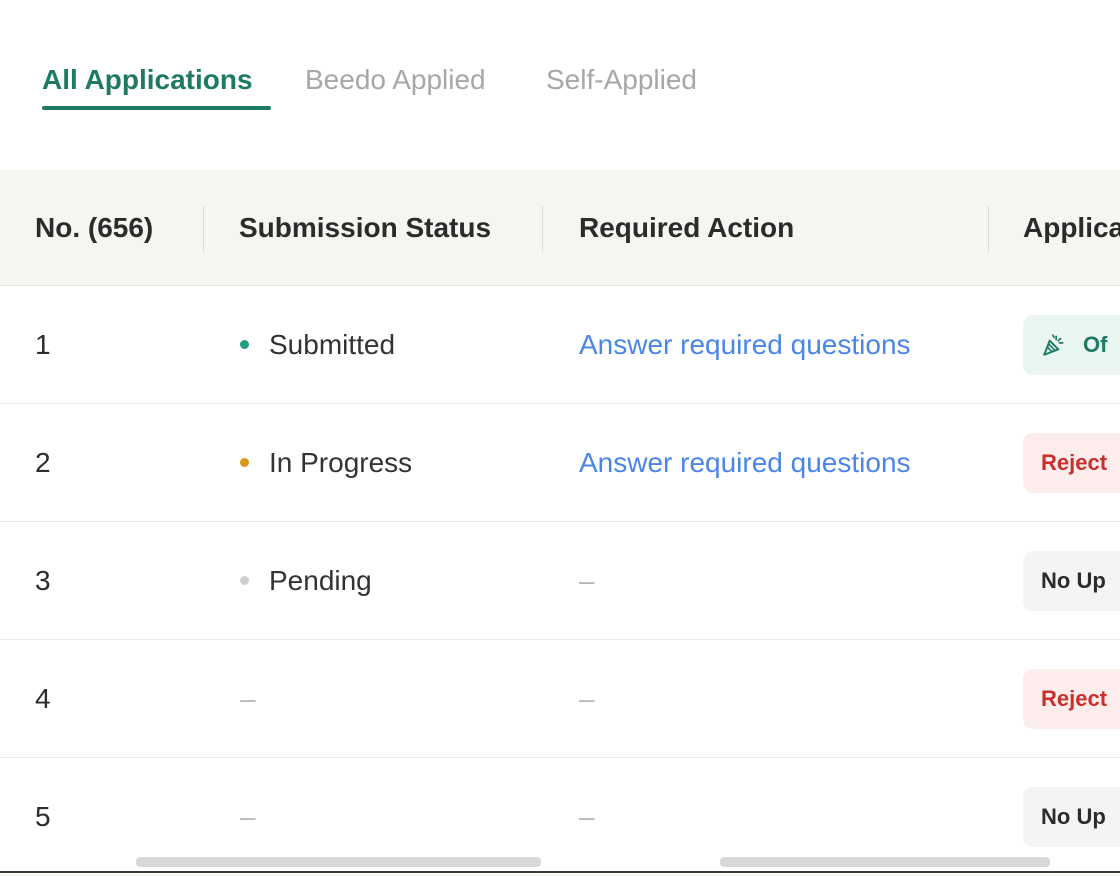 This screenshot has width=1120, height=876. What do you see at coordinates (156, 108) in the screenshot?
I see `active-tab-underline` at bounding box center [156, 108].